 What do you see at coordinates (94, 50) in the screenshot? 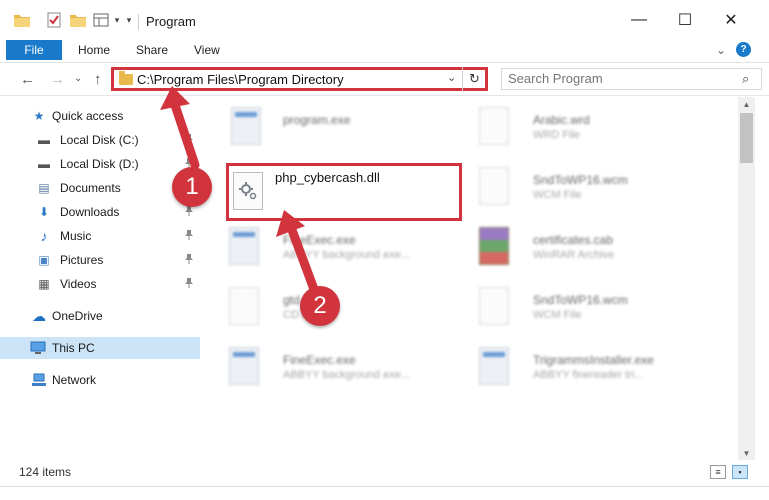
I see `tab-home: Home` at bounding box center [94, 50].